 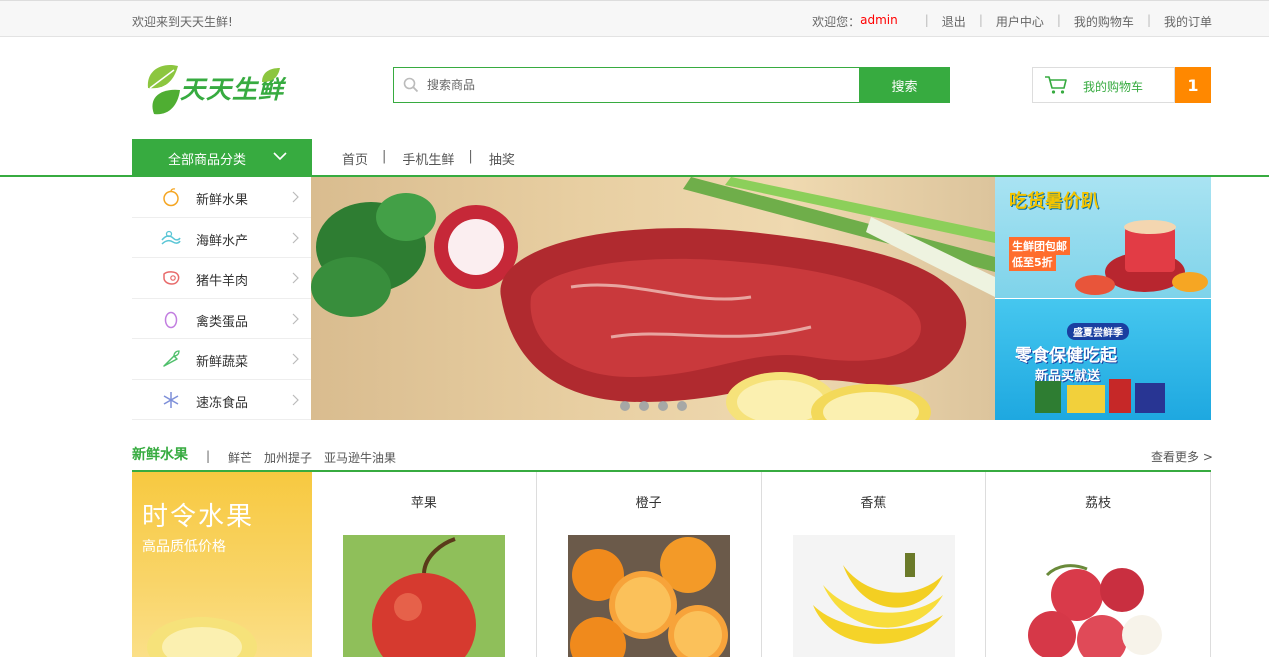 What do you see at coordinates (904, 85) in the screenshot?
I see `search-button: 搜索` at bounding box center [904, 85].